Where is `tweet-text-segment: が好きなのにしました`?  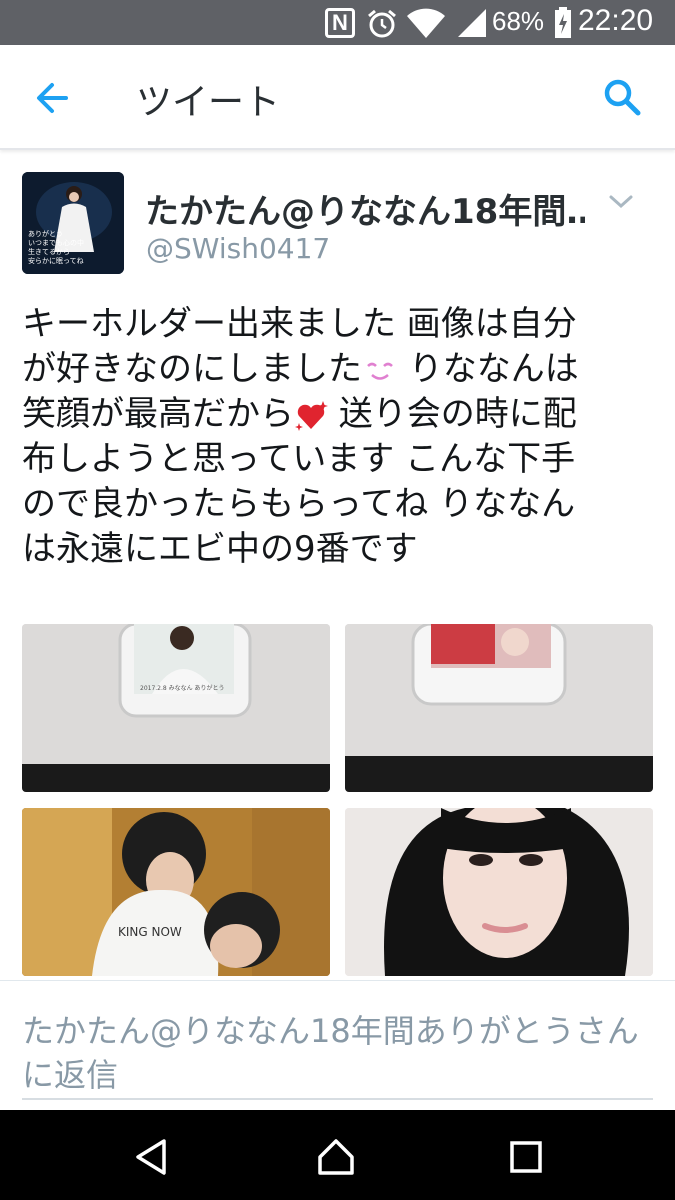 tweet-text-segment: が好きなのにしました is located at coordinates (192, 369).